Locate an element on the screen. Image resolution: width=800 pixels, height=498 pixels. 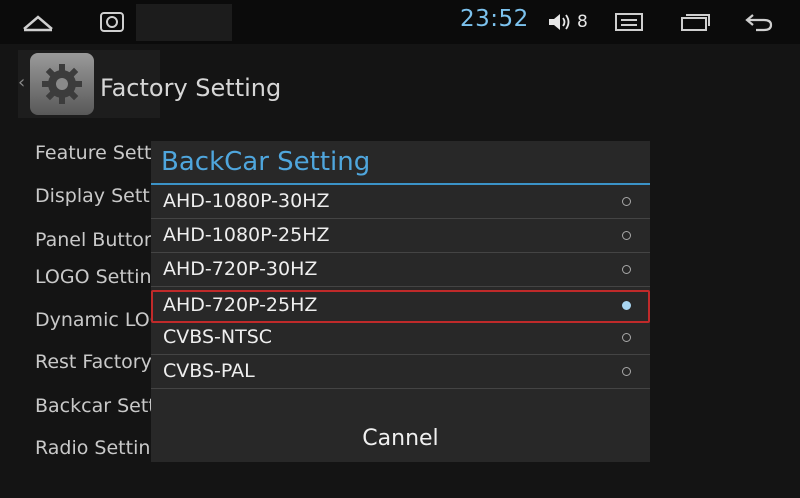
option-ahd-1080p-25hz: AHD-1080P-25HZ is located at coordinates (400, 236).